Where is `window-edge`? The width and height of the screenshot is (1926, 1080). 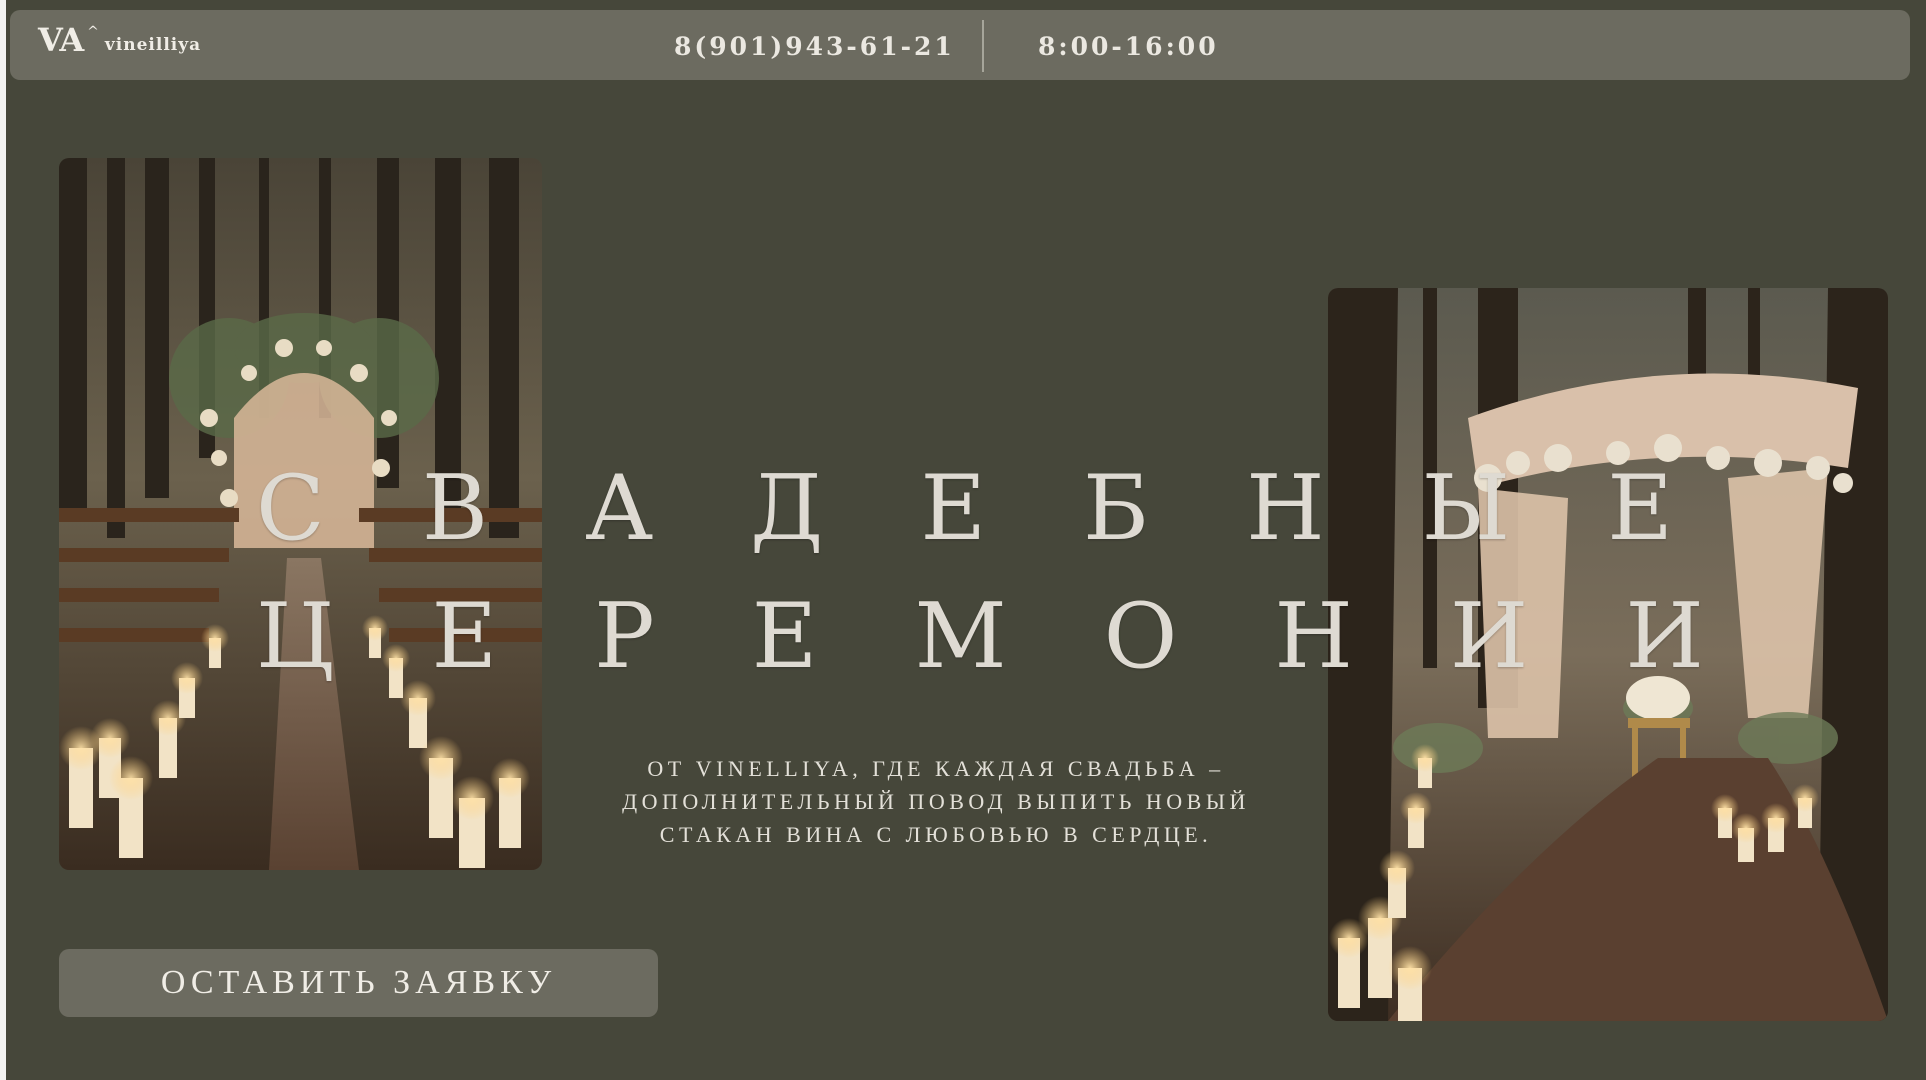 window-edge is located at coordinates (3, 540).